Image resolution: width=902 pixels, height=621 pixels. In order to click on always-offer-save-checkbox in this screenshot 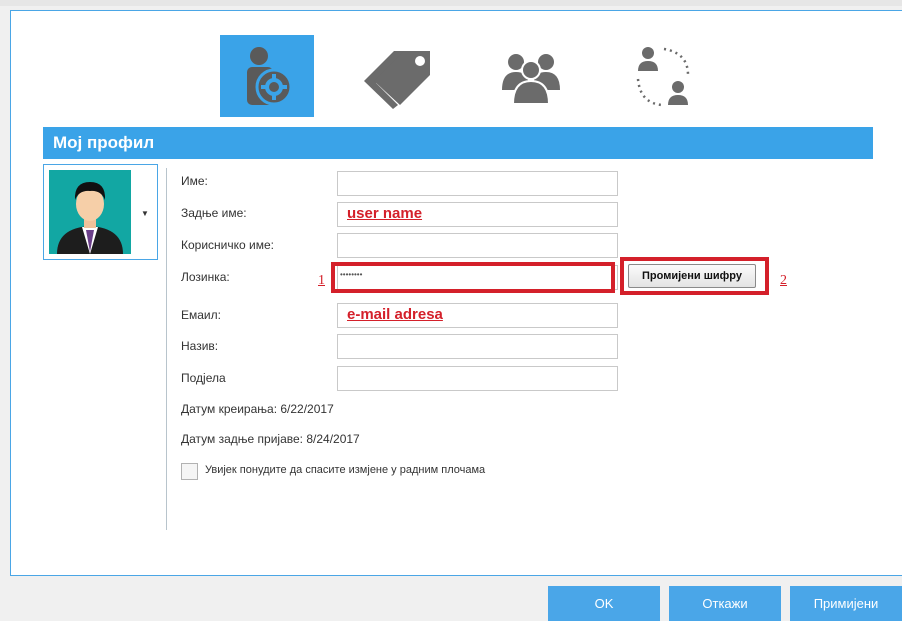, I will do `click(189, 471)`.